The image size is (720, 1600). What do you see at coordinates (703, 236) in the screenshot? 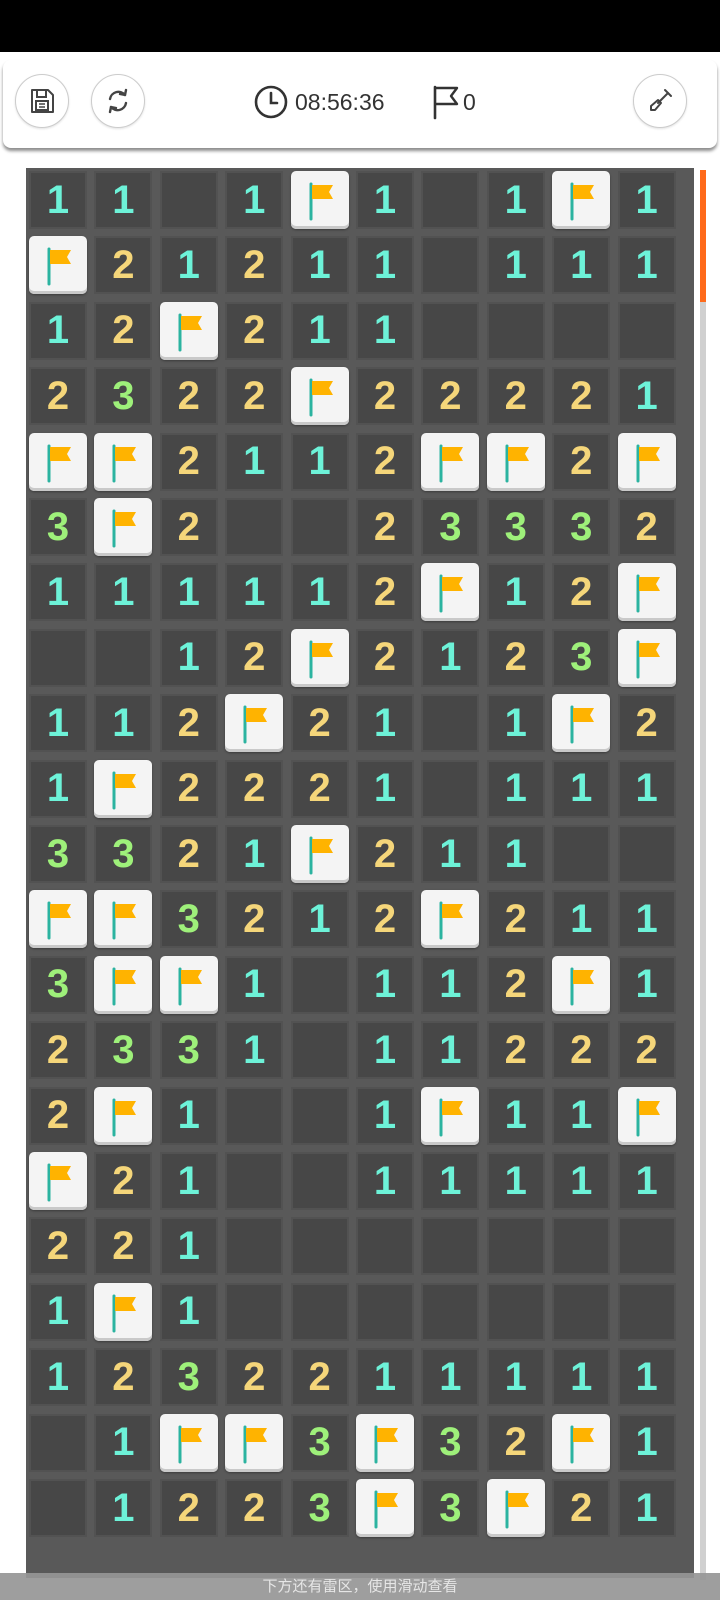
I see `scrollbar-thumb` at bounding box center [703, 236].